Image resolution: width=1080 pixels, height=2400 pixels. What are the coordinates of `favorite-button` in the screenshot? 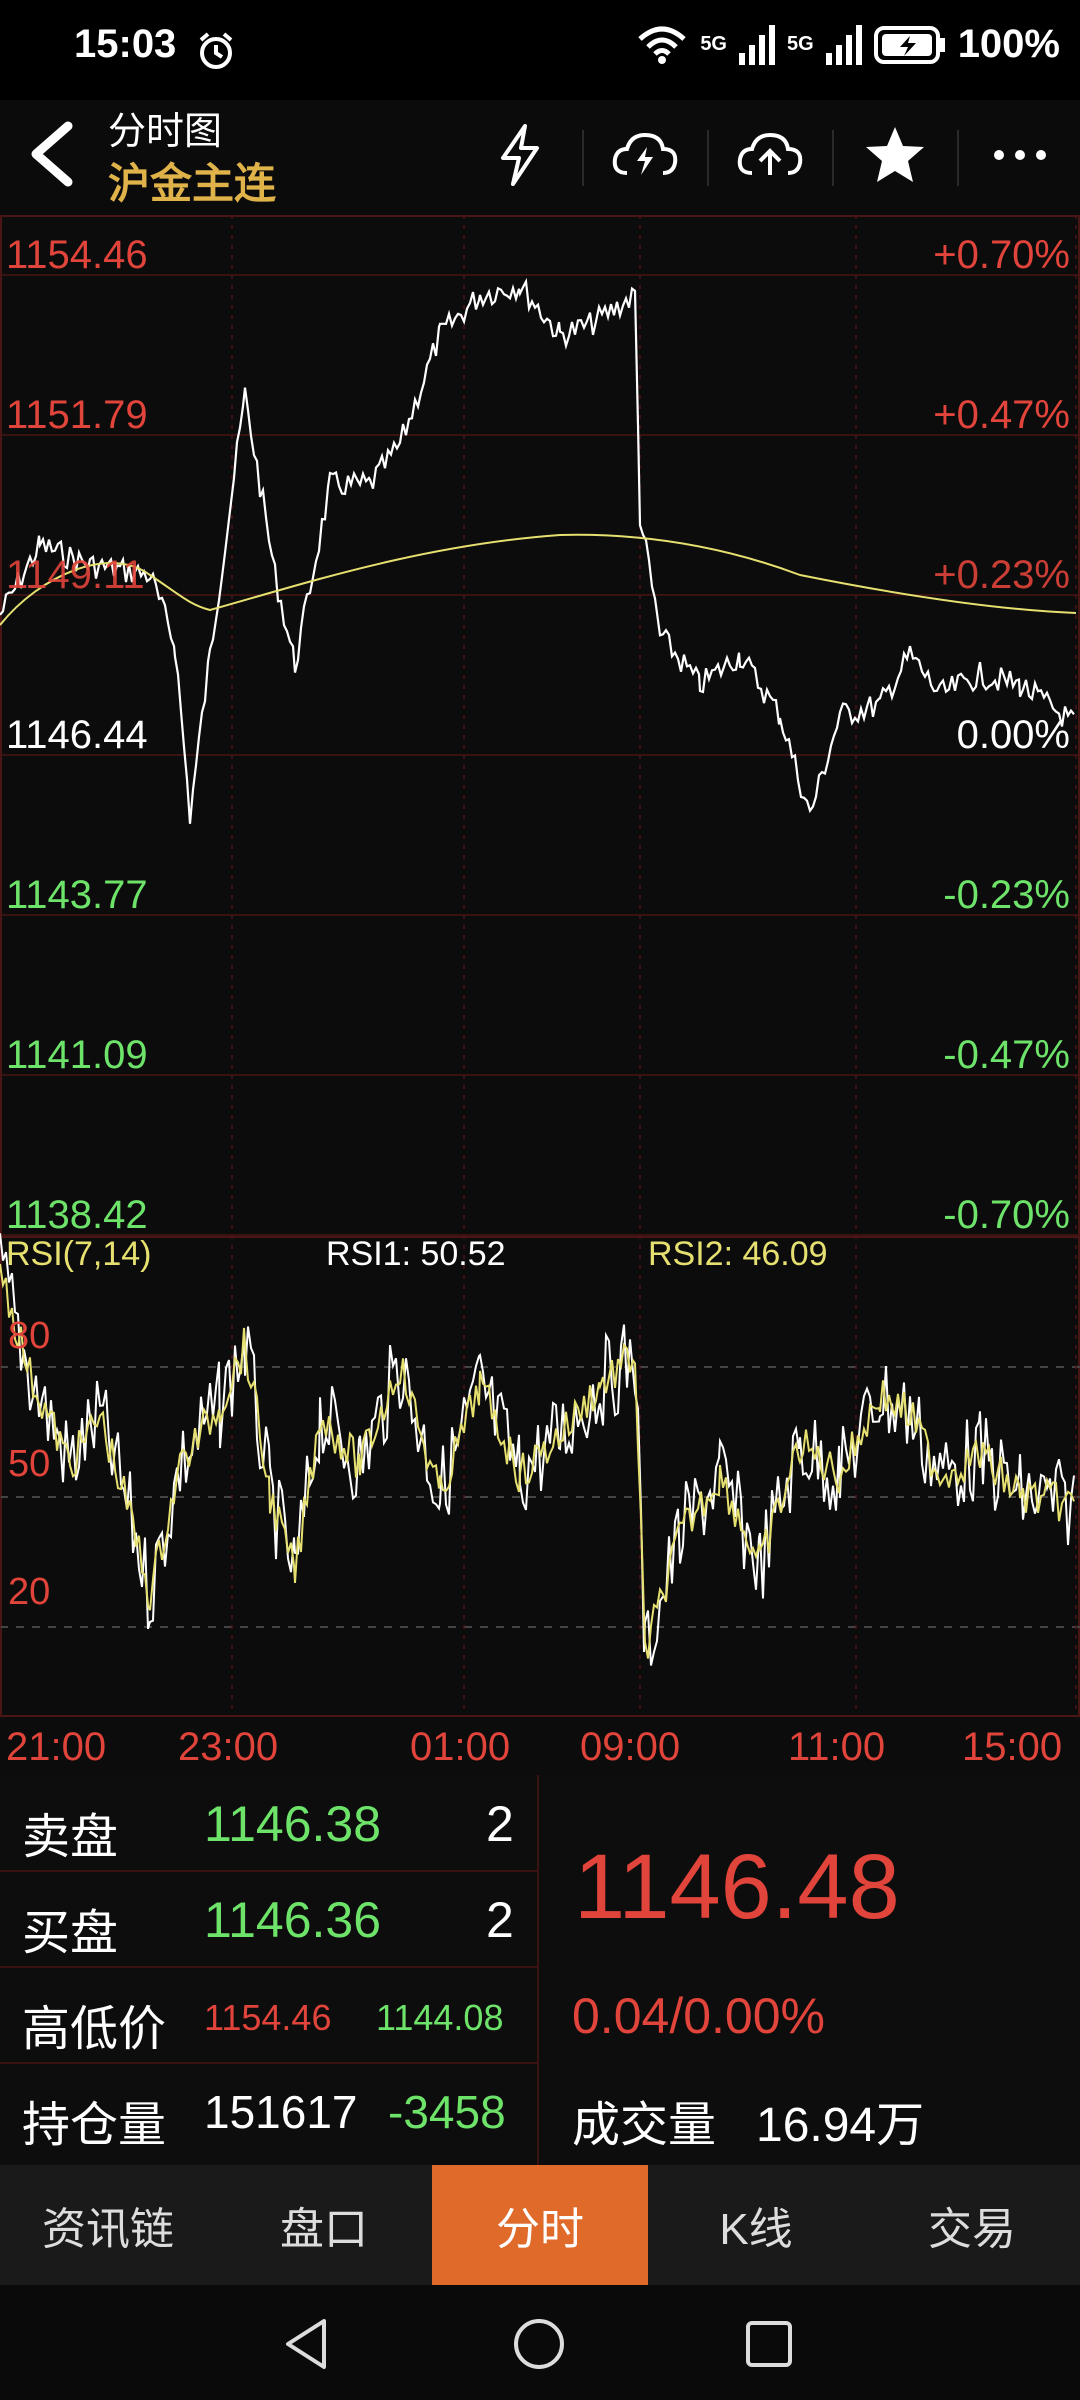 It's located at (895, 155).